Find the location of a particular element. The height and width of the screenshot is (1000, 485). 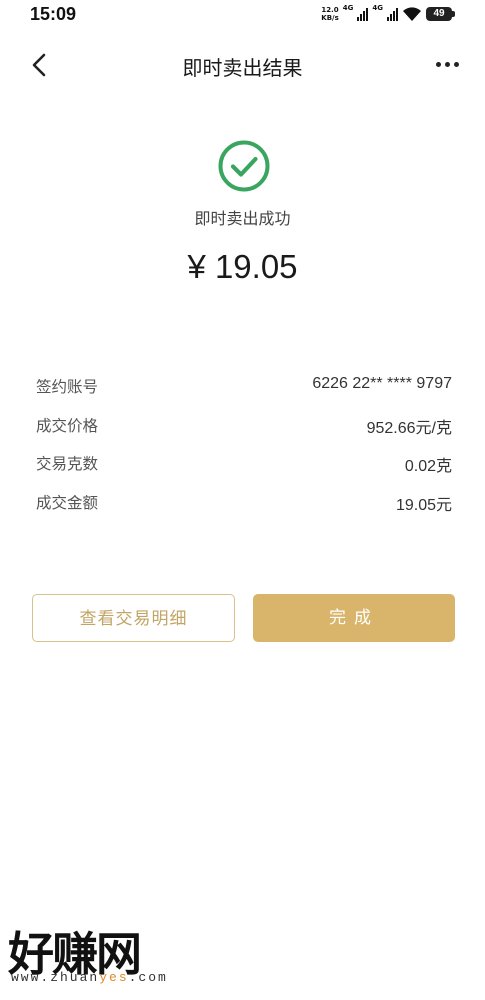

battery-icon: 49 is located at coordinates (440, 14).